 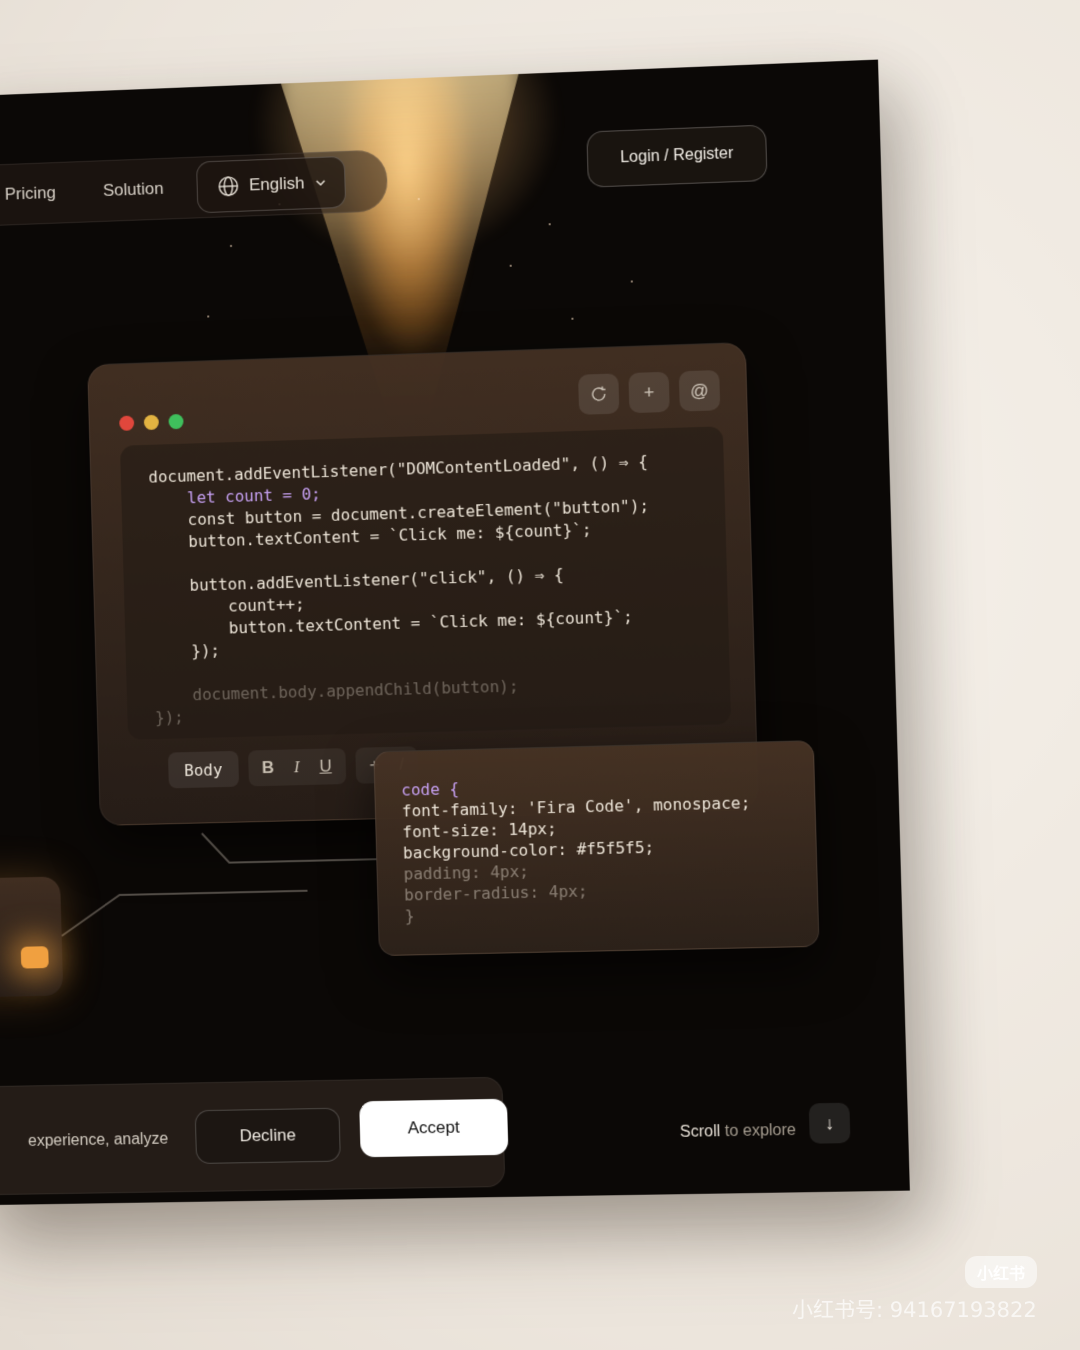 I want to click on decline-button: Decline, so click(x=267, y=1135).